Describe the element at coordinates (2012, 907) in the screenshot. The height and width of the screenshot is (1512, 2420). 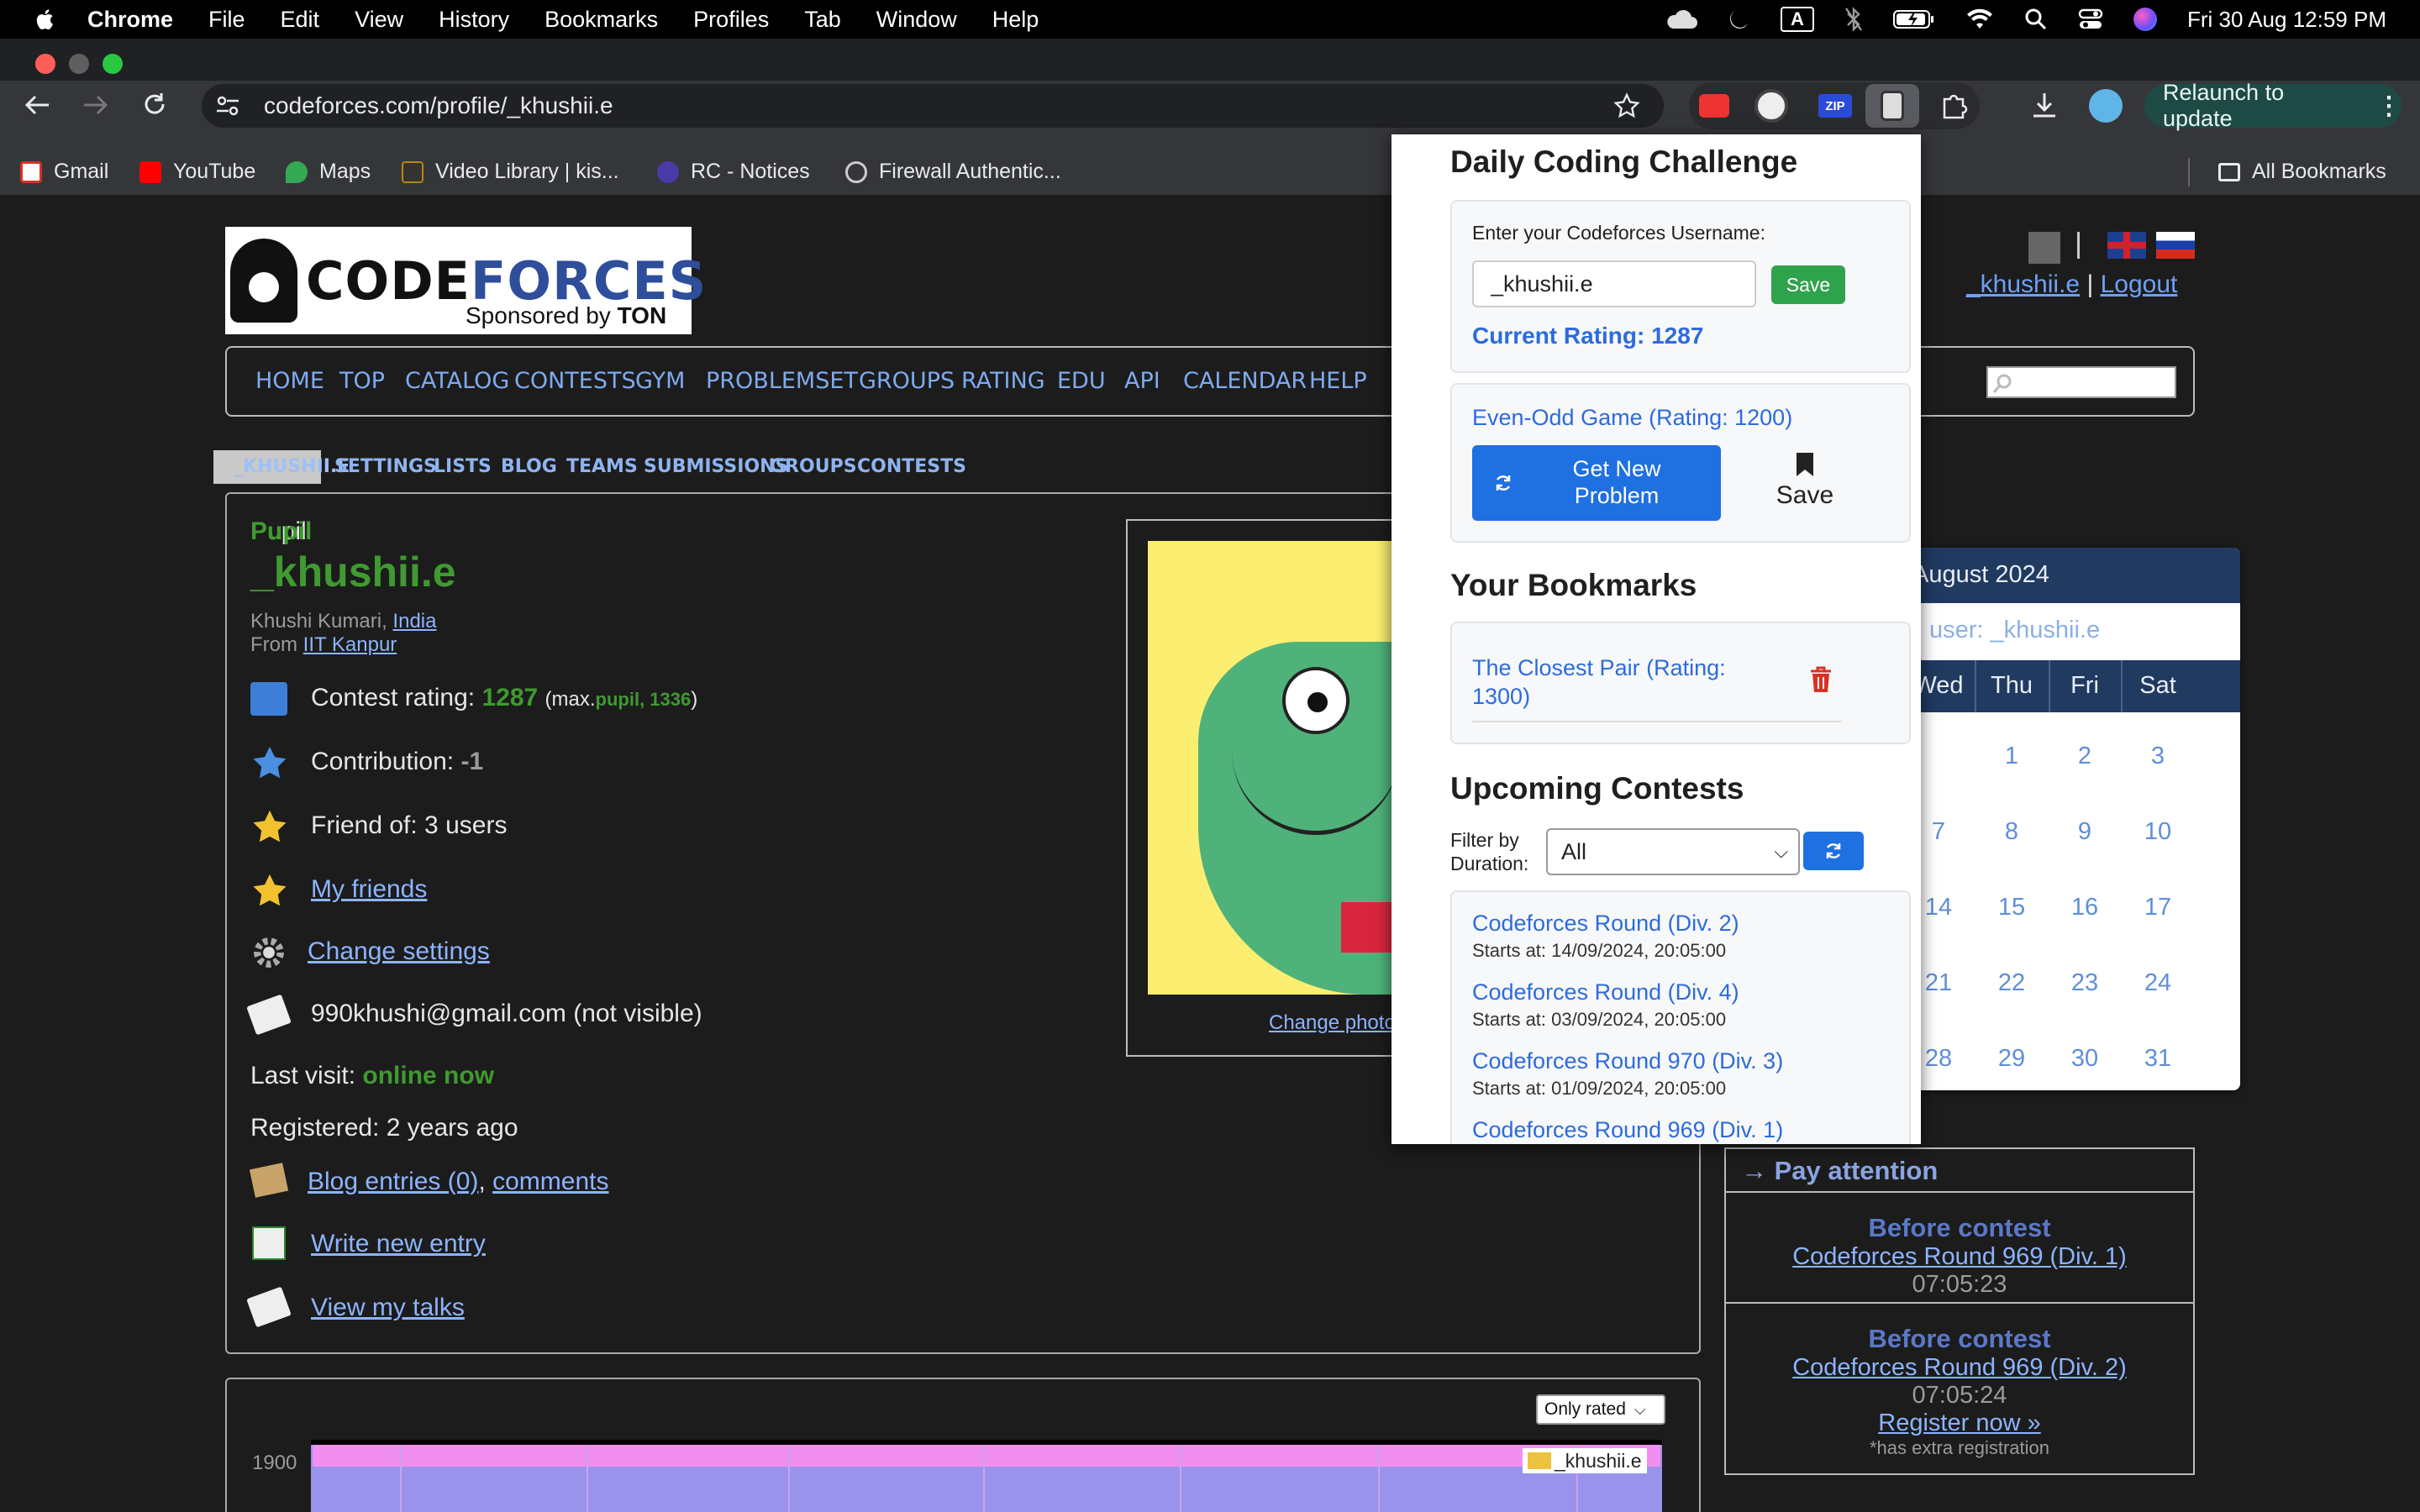
I see `calendar-day: 15` at that location.